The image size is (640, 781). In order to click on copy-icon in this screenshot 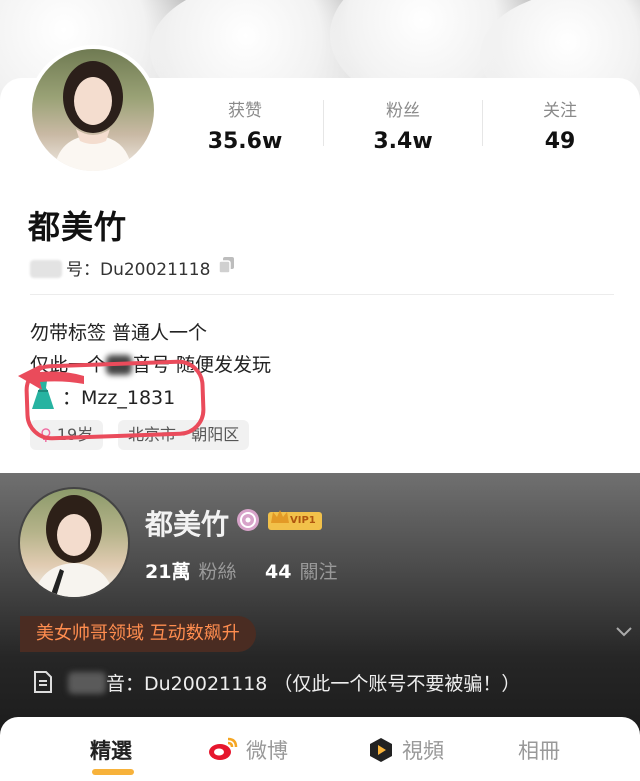, I will do `click(227, 265)`.